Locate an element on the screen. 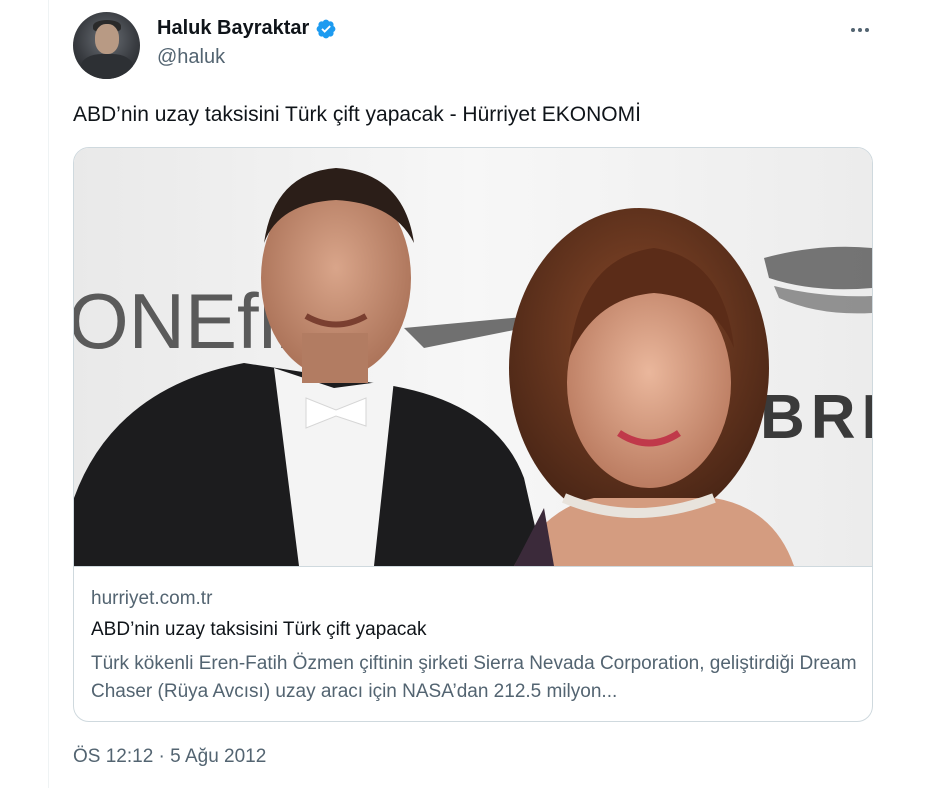  card-divider is located at coordinates (473, 566).